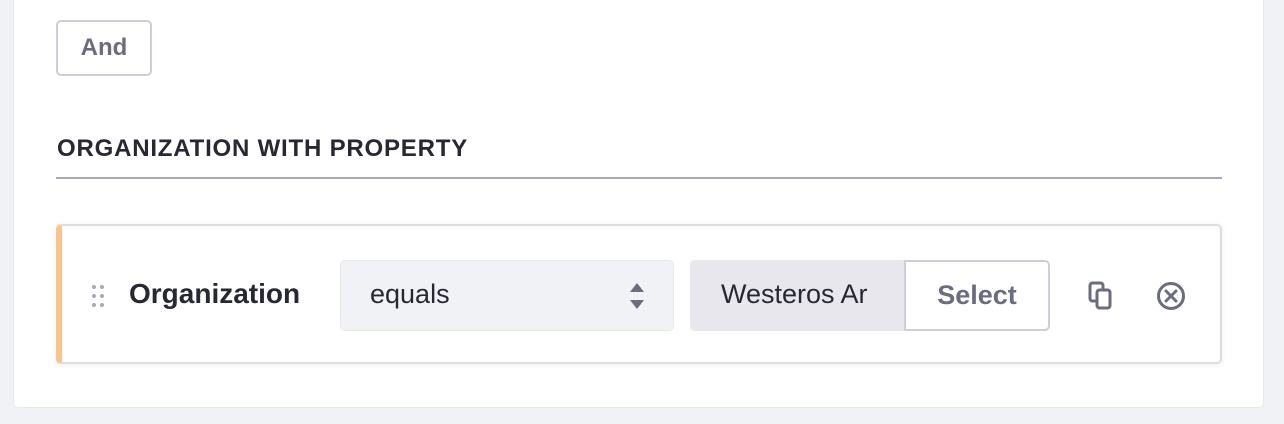  I want to click on group-divider, so click(639, 178).